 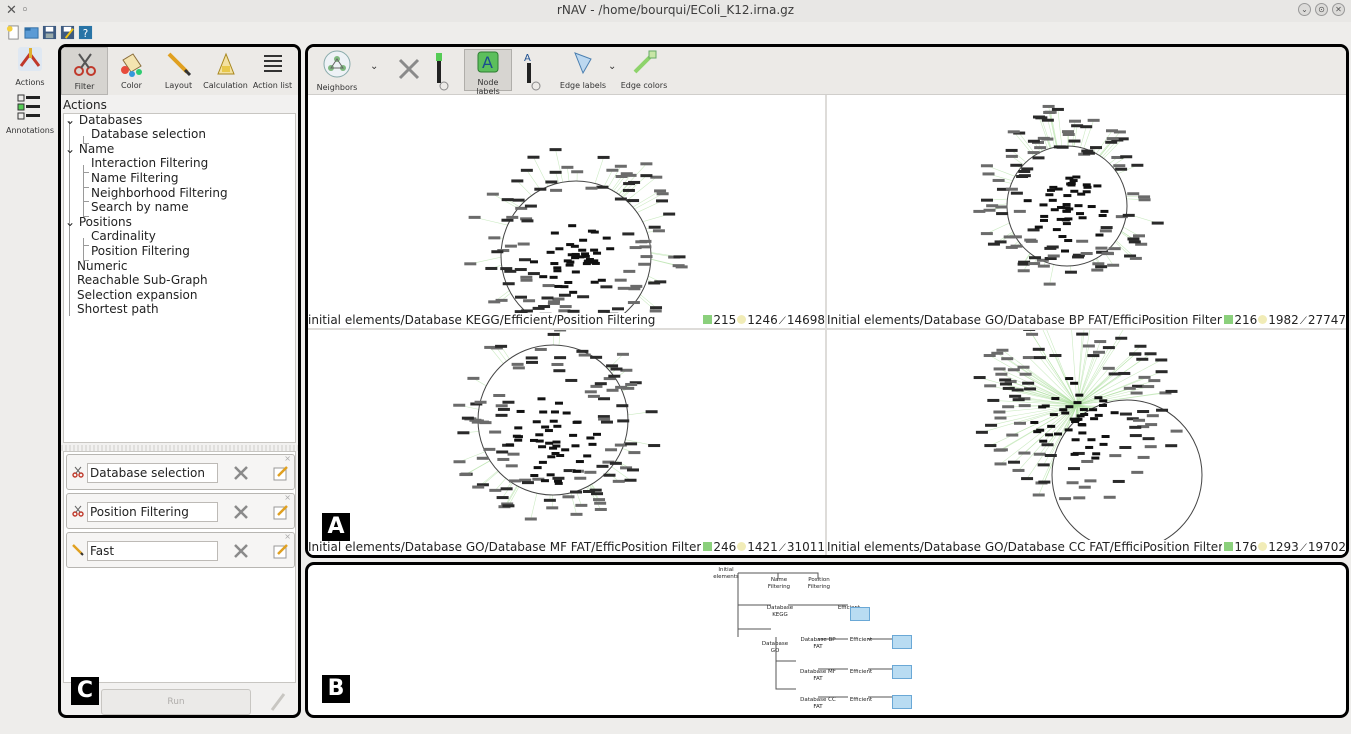 I want to click on node-labels-button: A Node labels, so click(x=488, y=72).